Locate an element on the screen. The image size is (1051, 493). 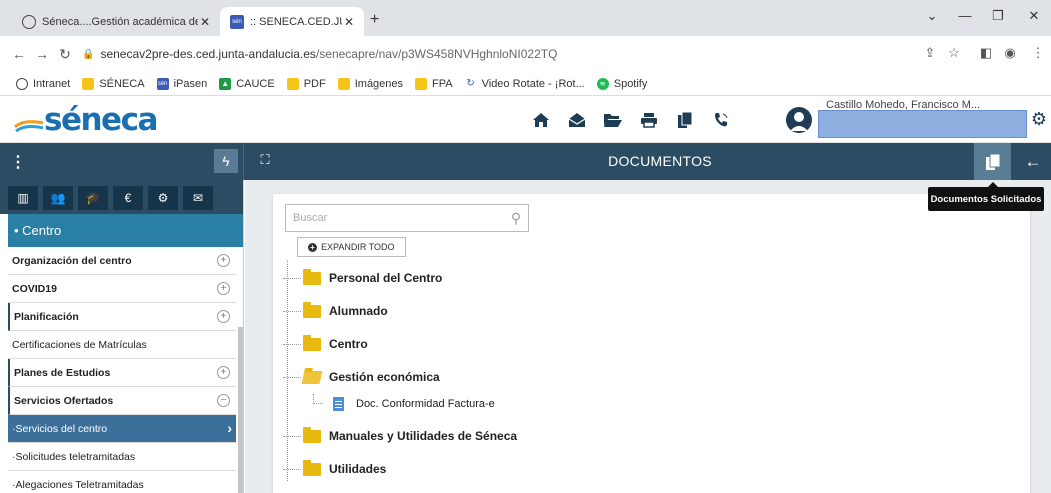
sidebar-icon-bar: ▥ 👥 🎓 € ⚙ ✉ is located at coordinates (121, 197).